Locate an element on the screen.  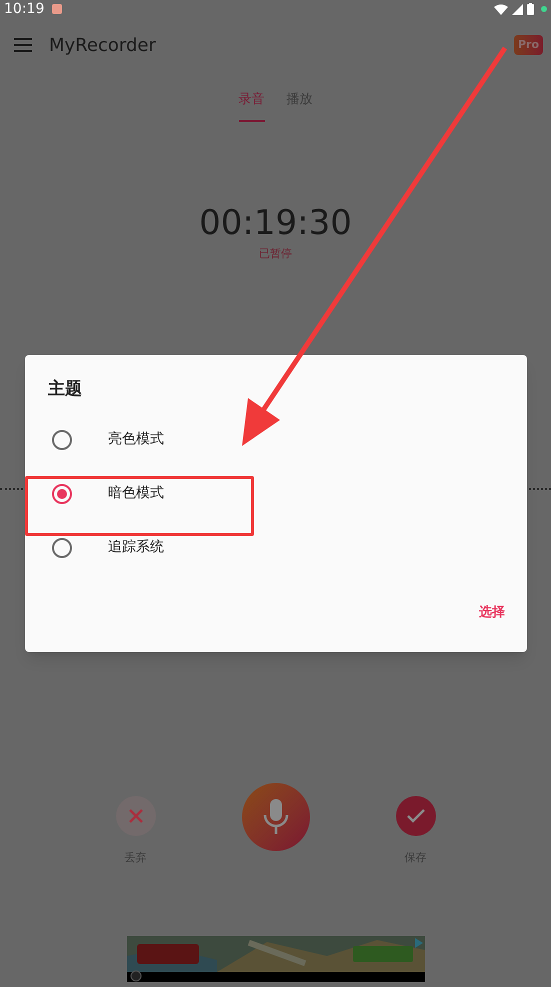
signal-icon is located at coordinates (517, 9).